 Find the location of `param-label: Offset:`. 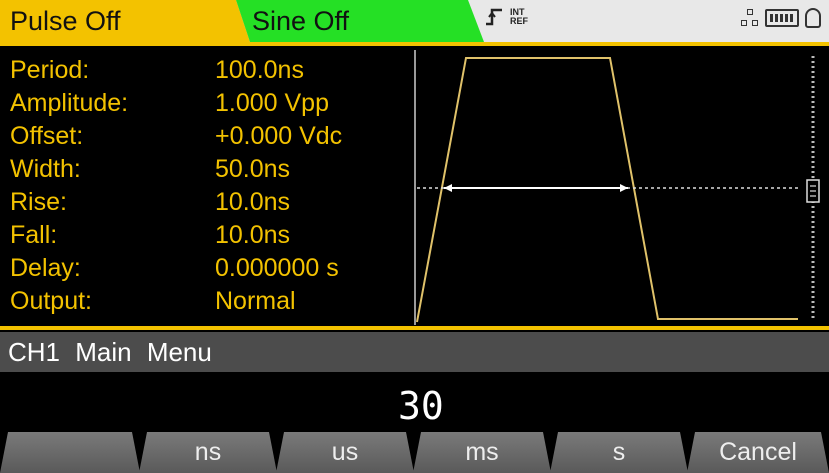

param-label: Offset: is located at coordinates (47, 136).